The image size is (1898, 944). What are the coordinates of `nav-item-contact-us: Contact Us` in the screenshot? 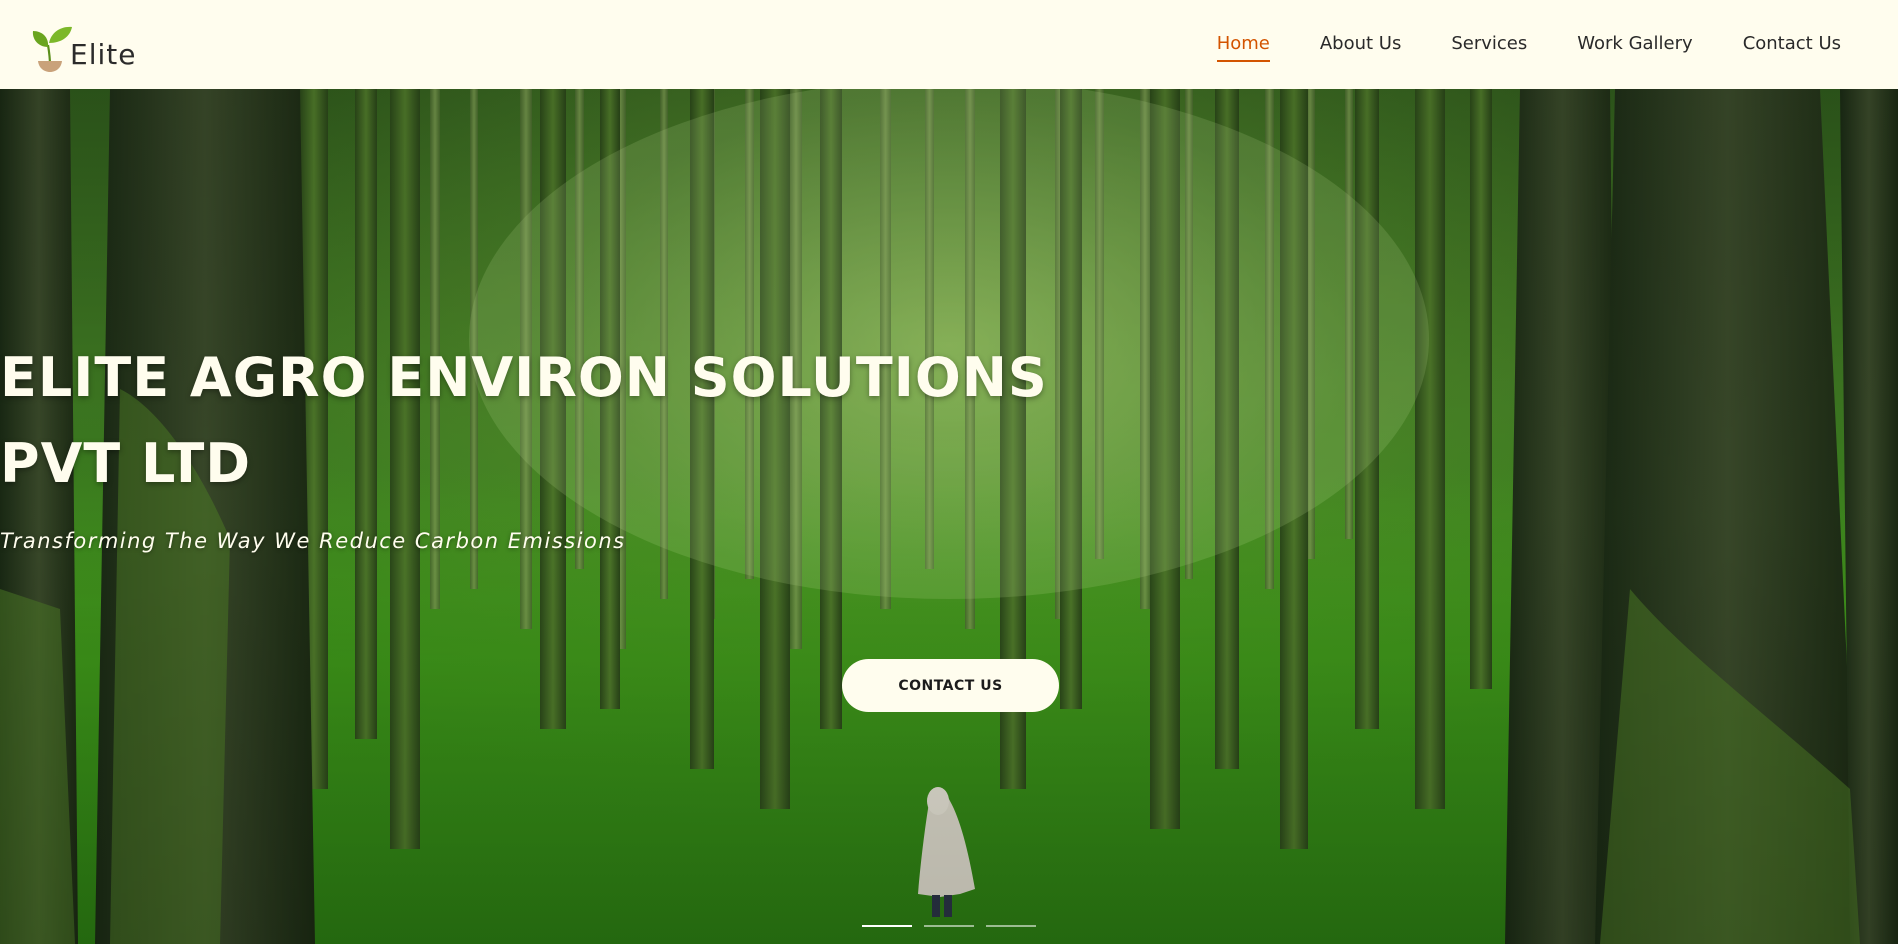 It's located at (1792, 44).